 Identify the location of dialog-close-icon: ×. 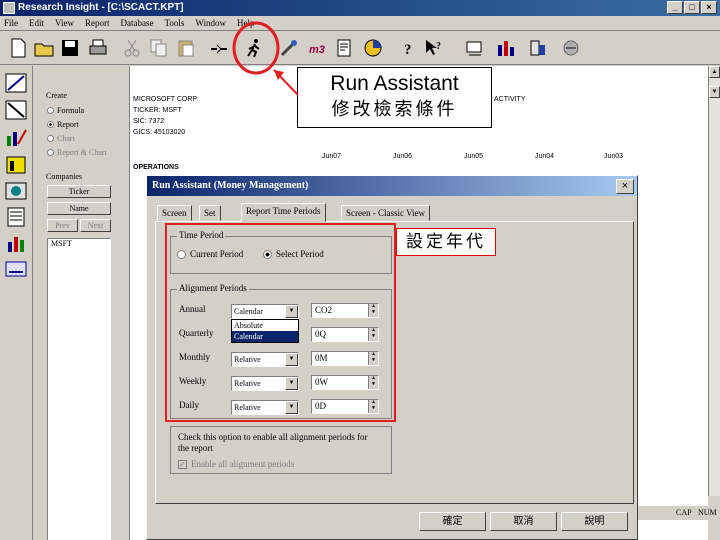
(625, 186).